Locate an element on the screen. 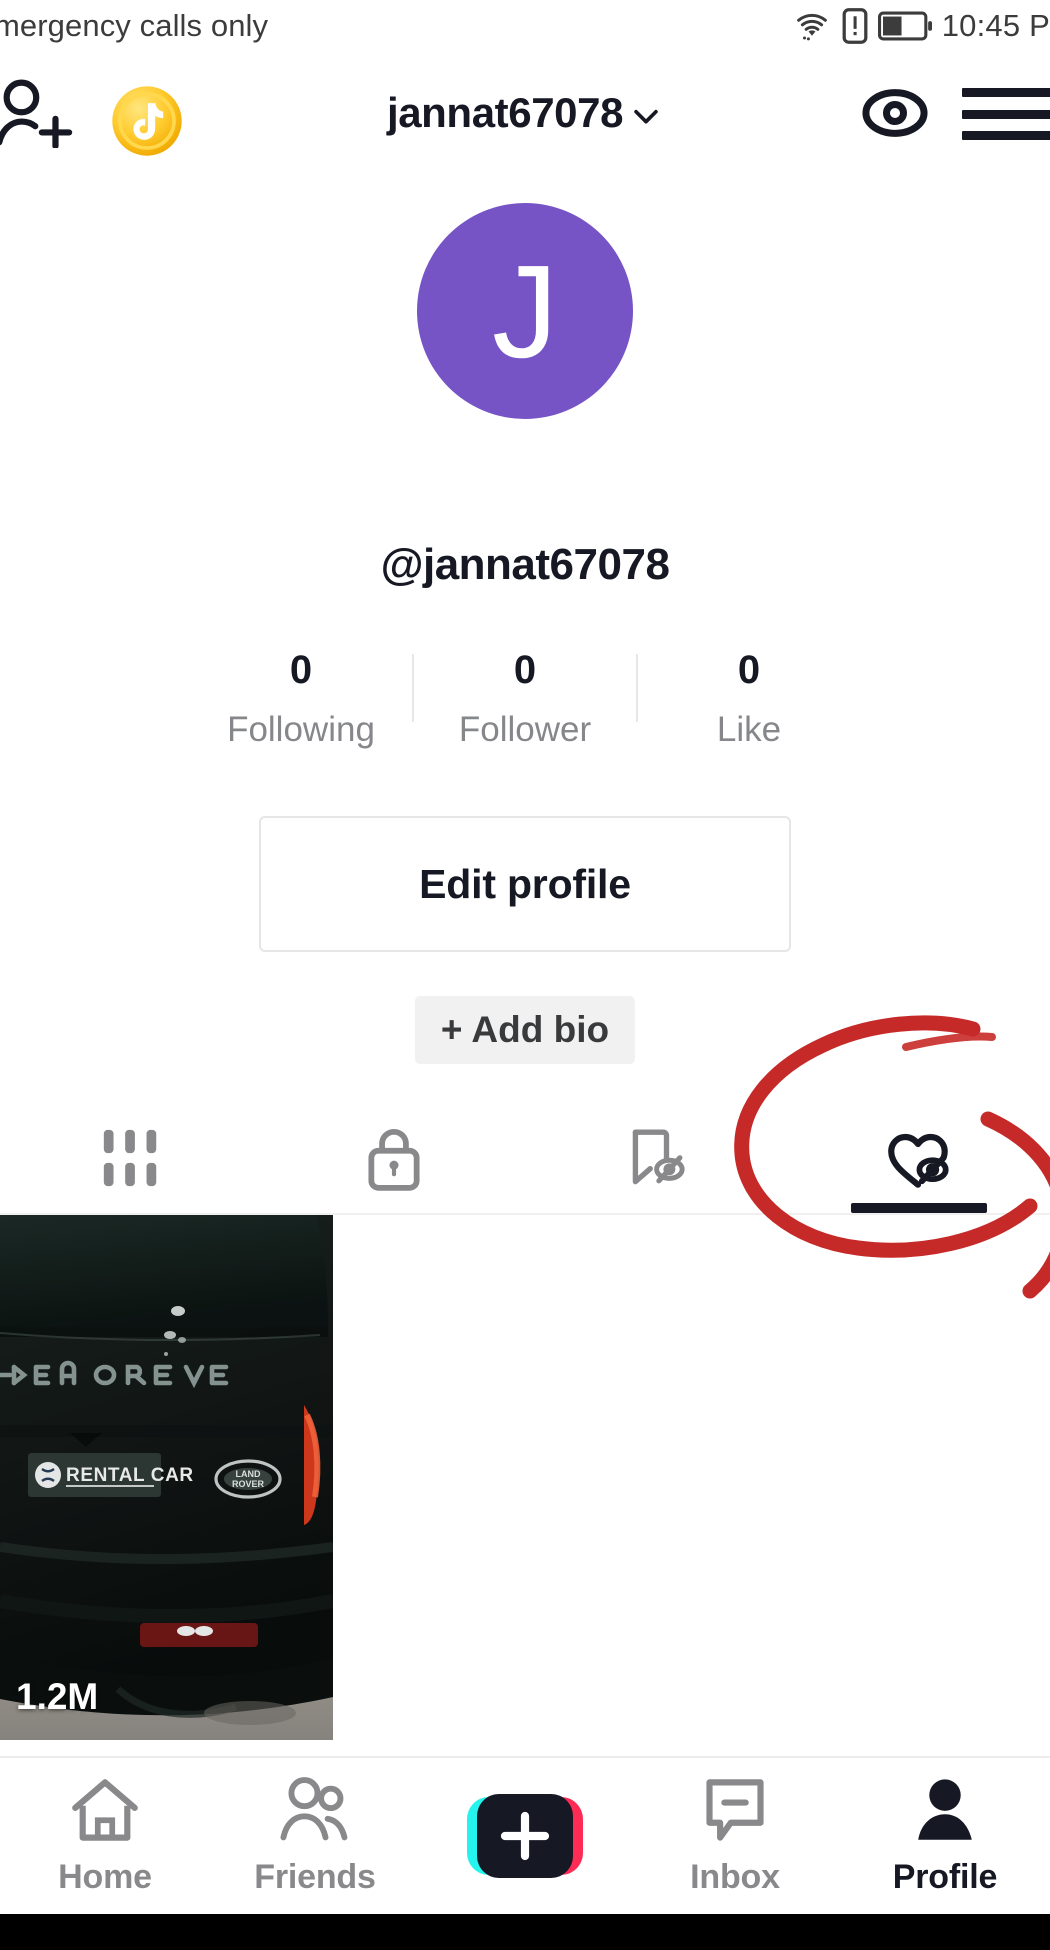 Image resolution: width=1050 pixels, height=1950 pixels. stat-label: Following is located at coordinates (301, 729).